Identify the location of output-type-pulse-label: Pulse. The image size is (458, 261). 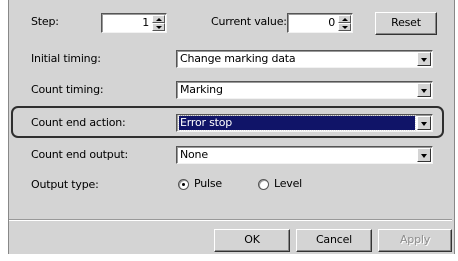
(208, 184).